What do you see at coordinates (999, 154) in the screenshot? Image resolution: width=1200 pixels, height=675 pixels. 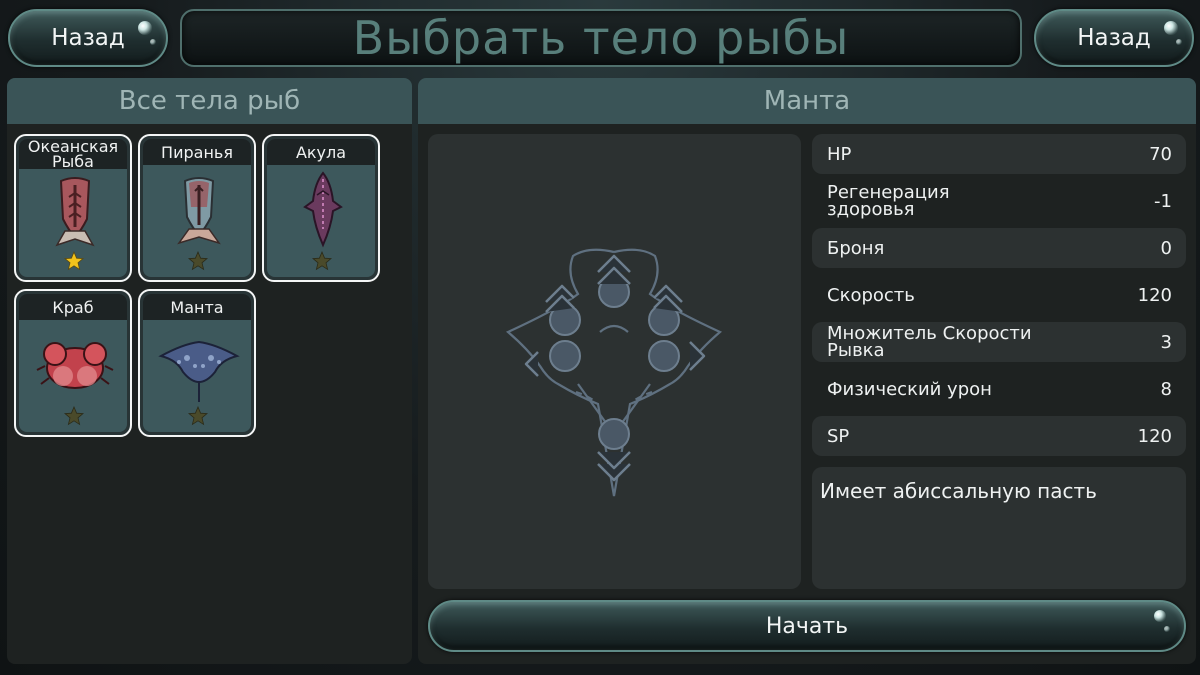 I see `stat-hp: HP 70` at bounding box center [999, 154].